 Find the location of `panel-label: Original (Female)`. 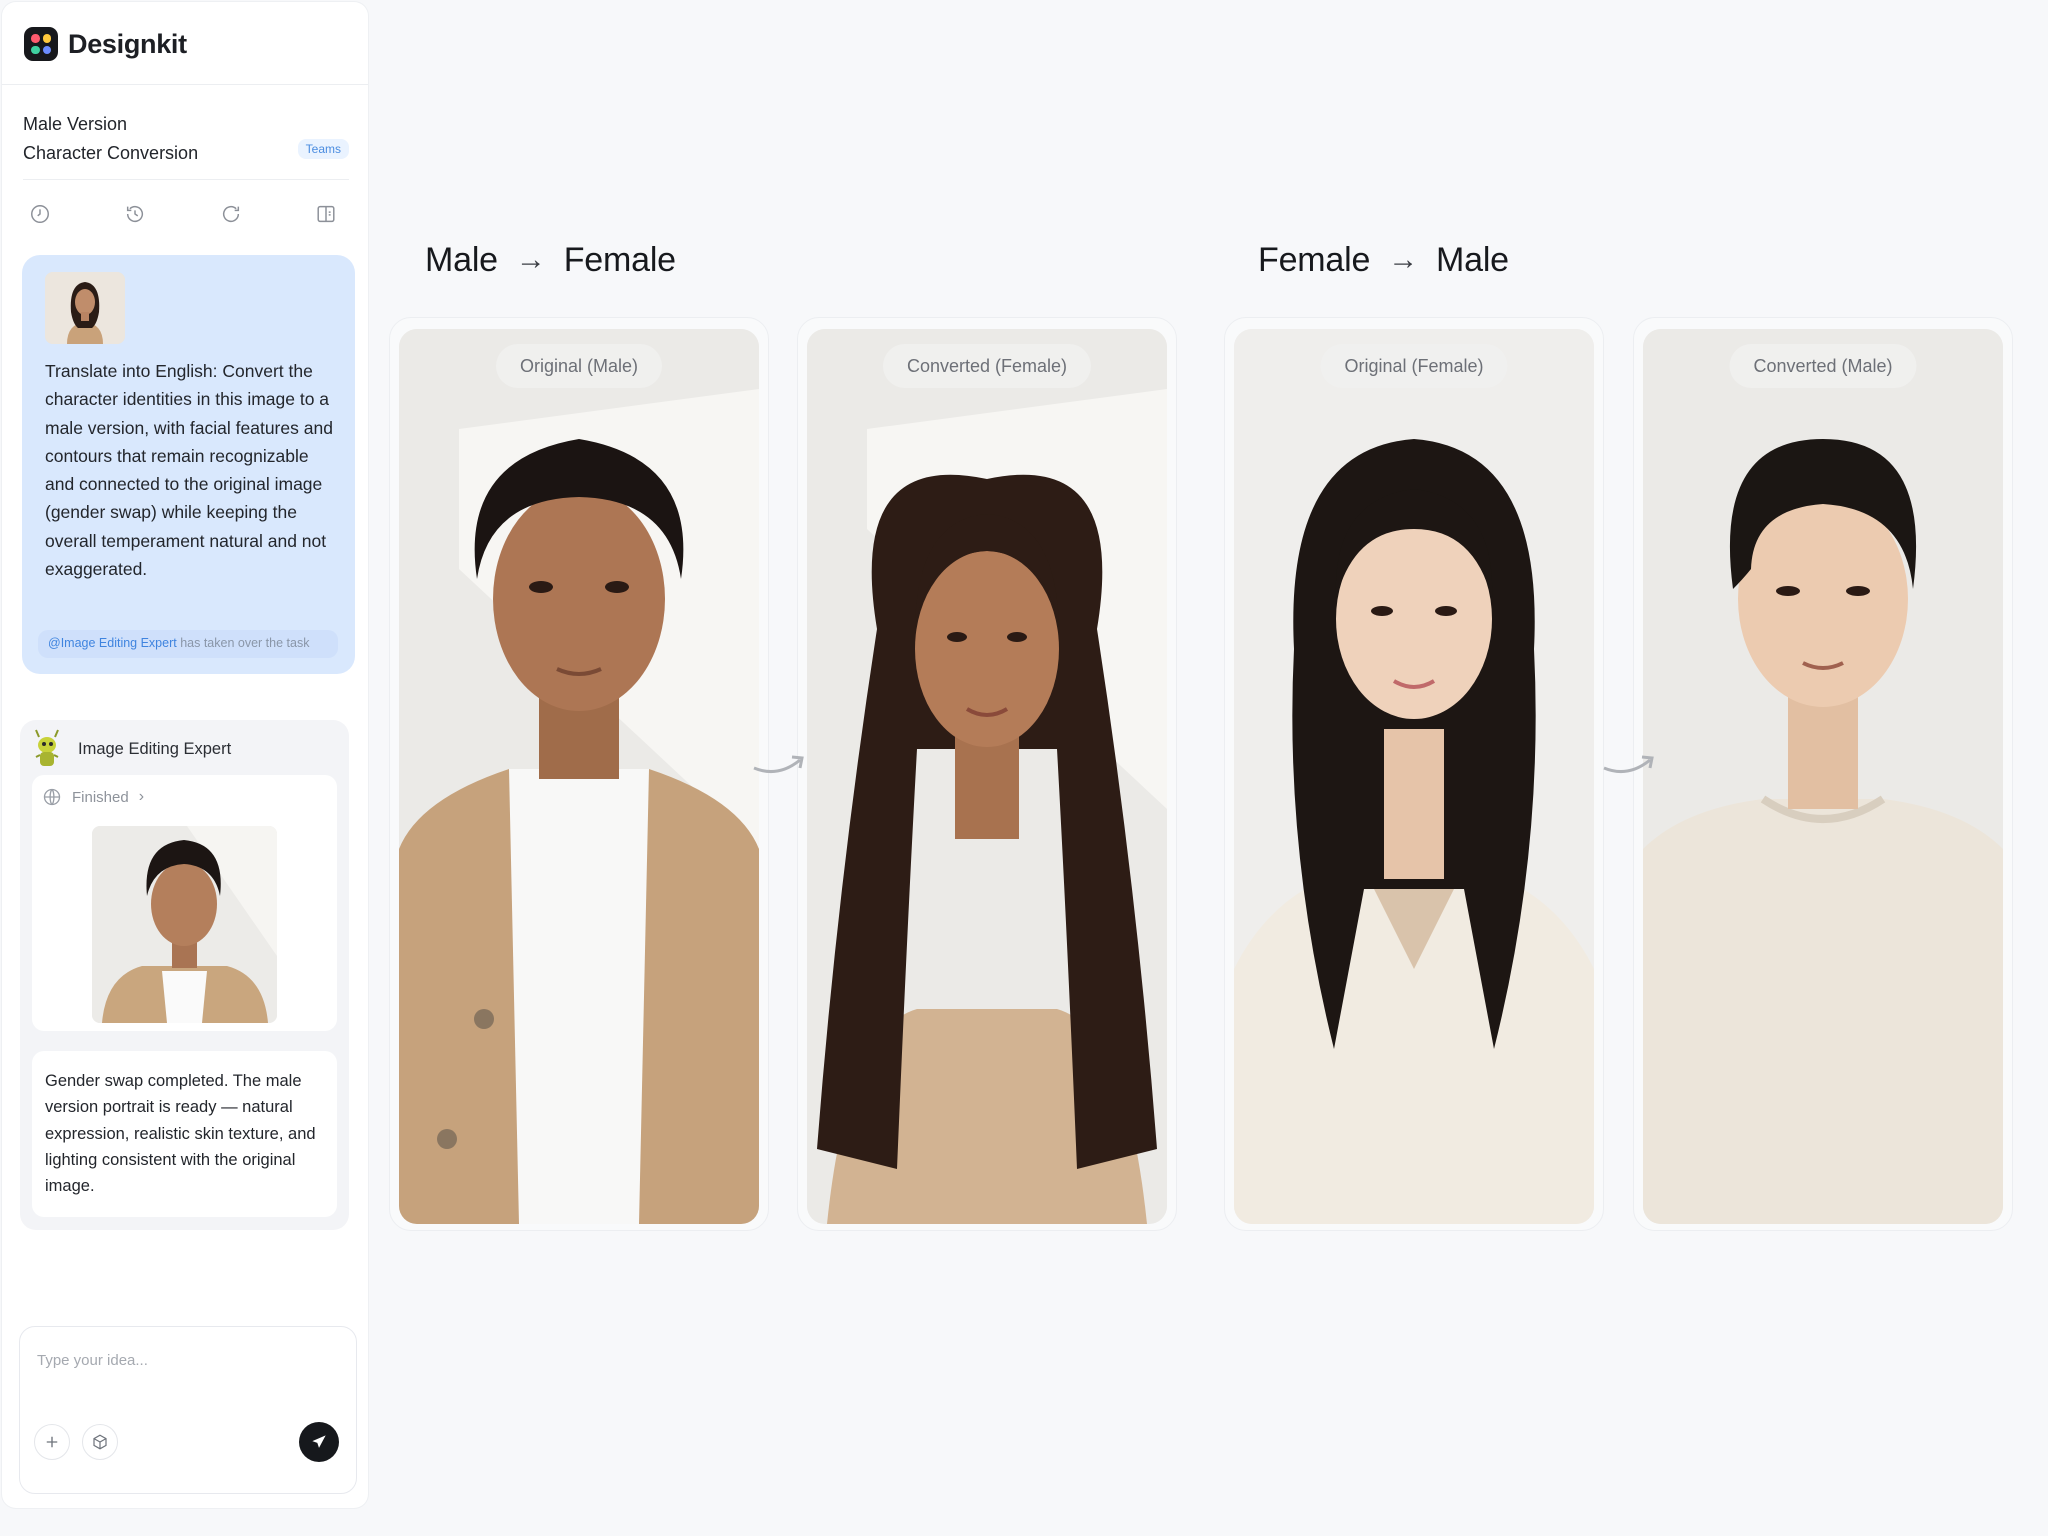

panel-label: Original (Female) is located at coordinates (1414, 366).